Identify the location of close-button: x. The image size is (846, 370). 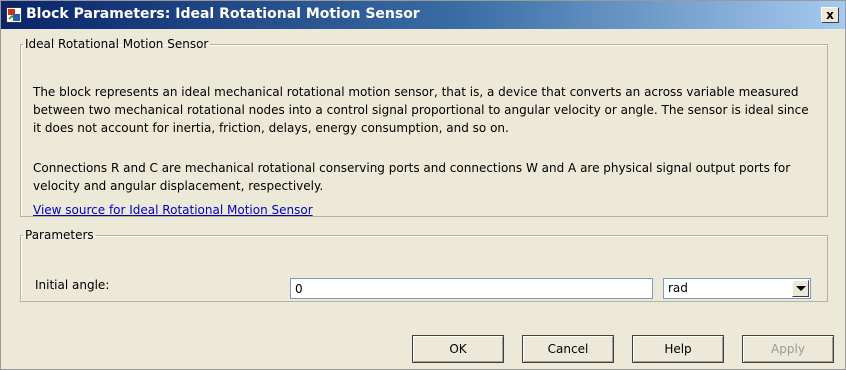
(830, 15).